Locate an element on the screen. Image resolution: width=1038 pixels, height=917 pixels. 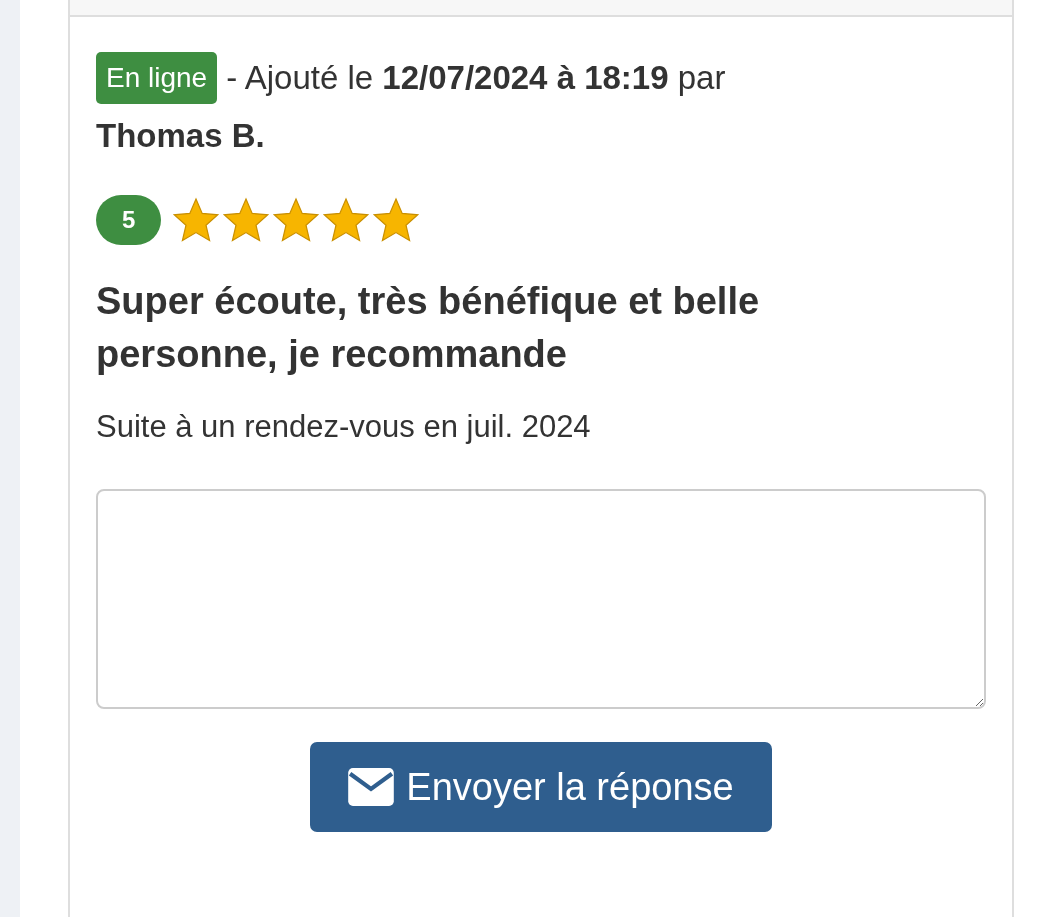
rating-score: 5 is located at coordinates (129, 220).